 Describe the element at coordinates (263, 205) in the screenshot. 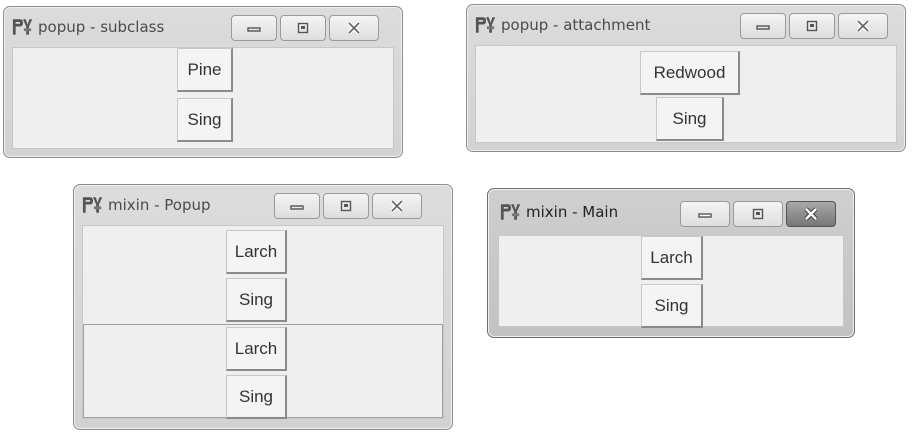

I see `title-bar: mixin - Popup` at that location.